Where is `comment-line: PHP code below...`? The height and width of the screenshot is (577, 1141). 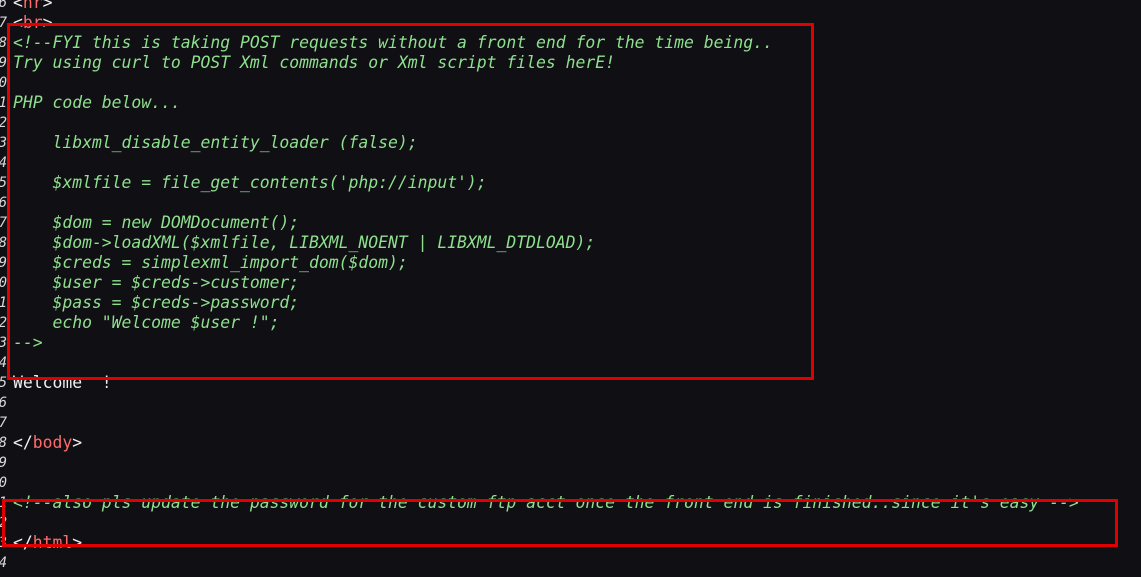 comment-line: PHP code below... is located at coordinates (97, 102).